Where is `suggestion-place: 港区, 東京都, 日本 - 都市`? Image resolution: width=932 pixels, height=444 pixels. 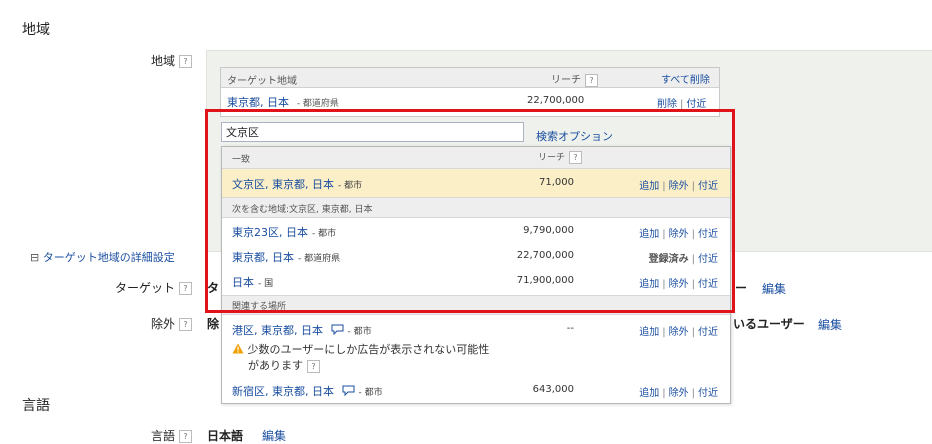 suggestion-place: 港区, 東京都, 日本 - 都市 is located at coordinates (302, 330).